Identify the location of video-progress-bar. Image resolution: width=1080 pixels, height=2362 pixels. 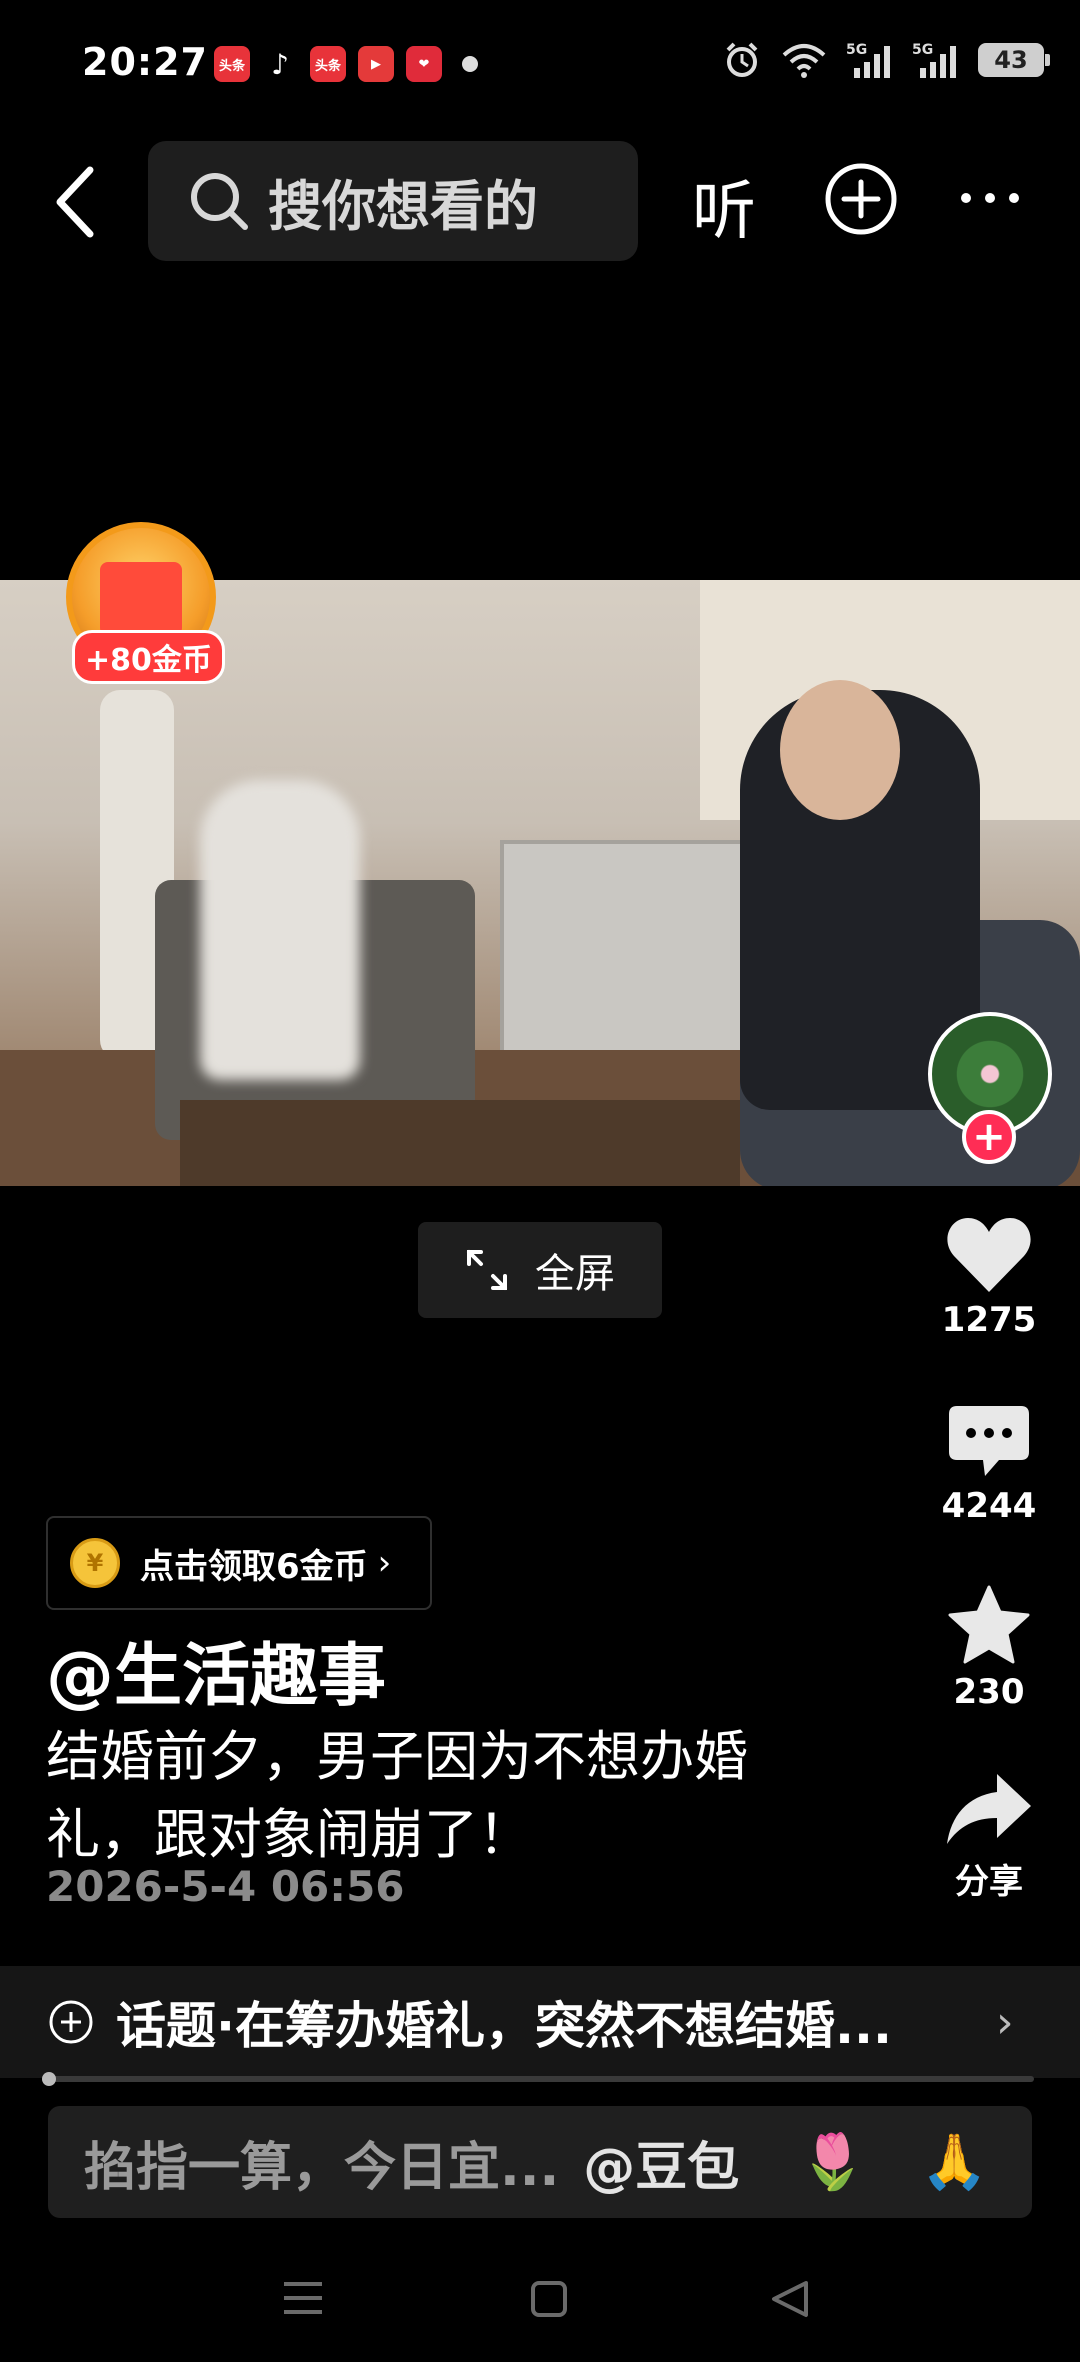
(540, 2079).